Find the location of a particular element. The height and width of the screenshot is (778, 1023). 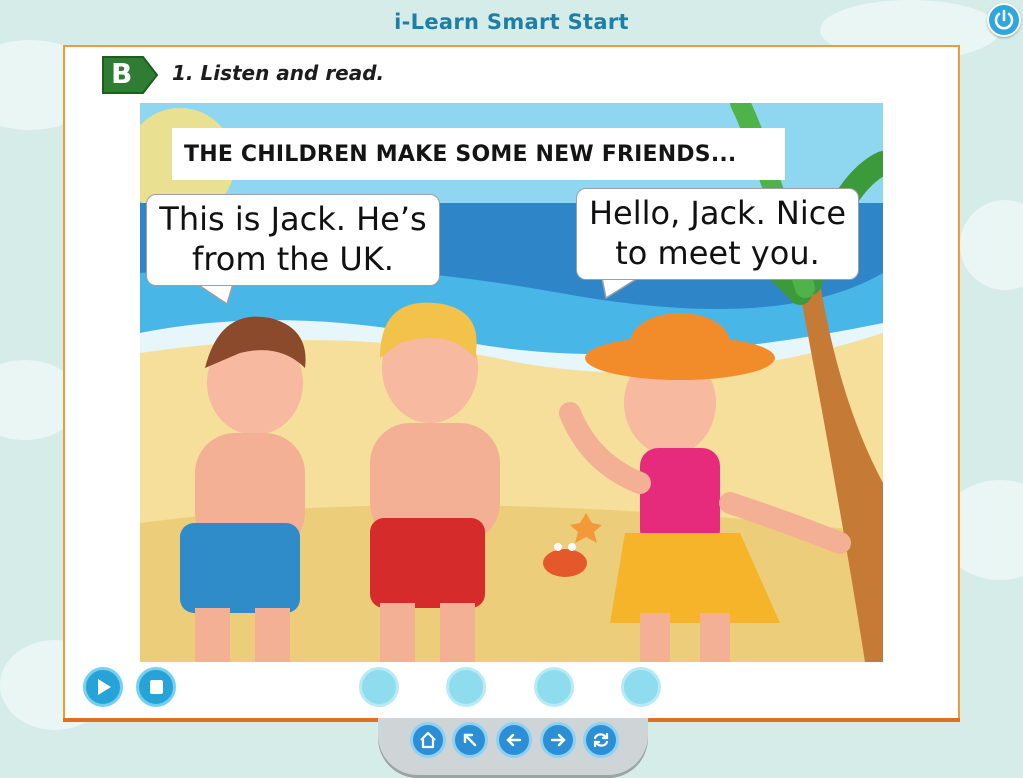

power-button is located at coordinates (1004, 20).